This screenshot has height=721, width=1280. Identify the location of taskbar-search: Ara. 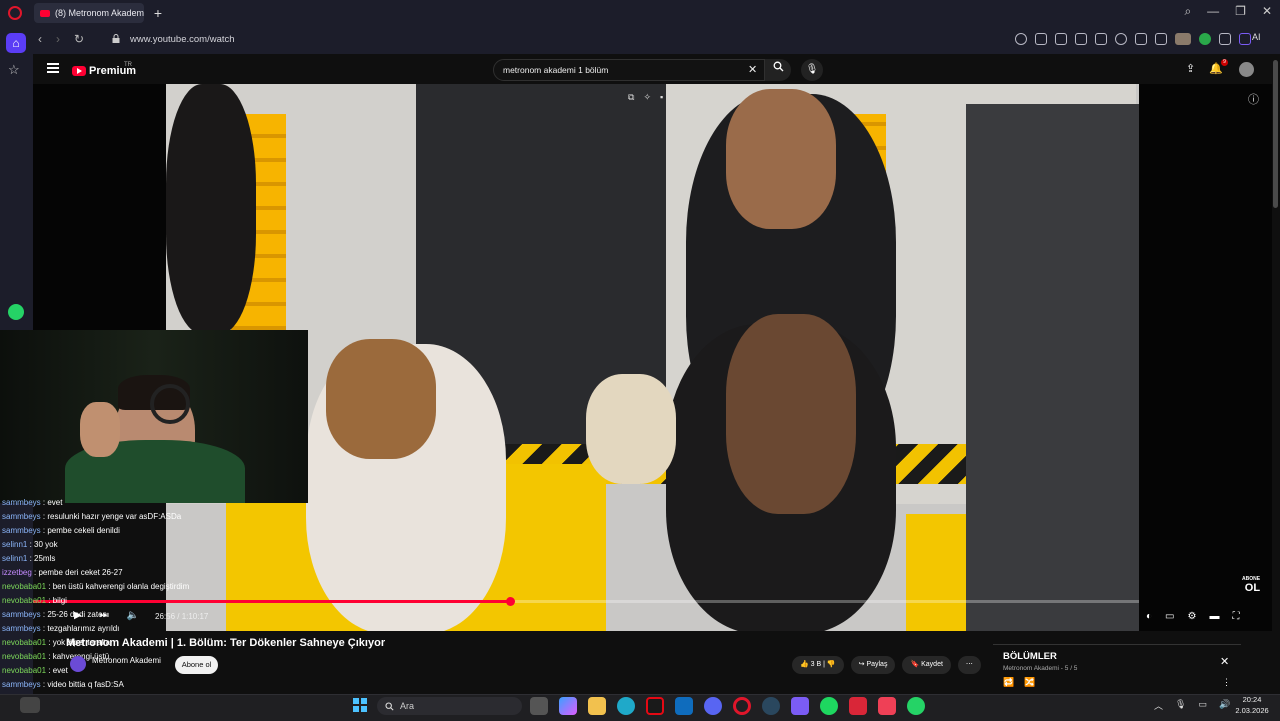
(449, 706).